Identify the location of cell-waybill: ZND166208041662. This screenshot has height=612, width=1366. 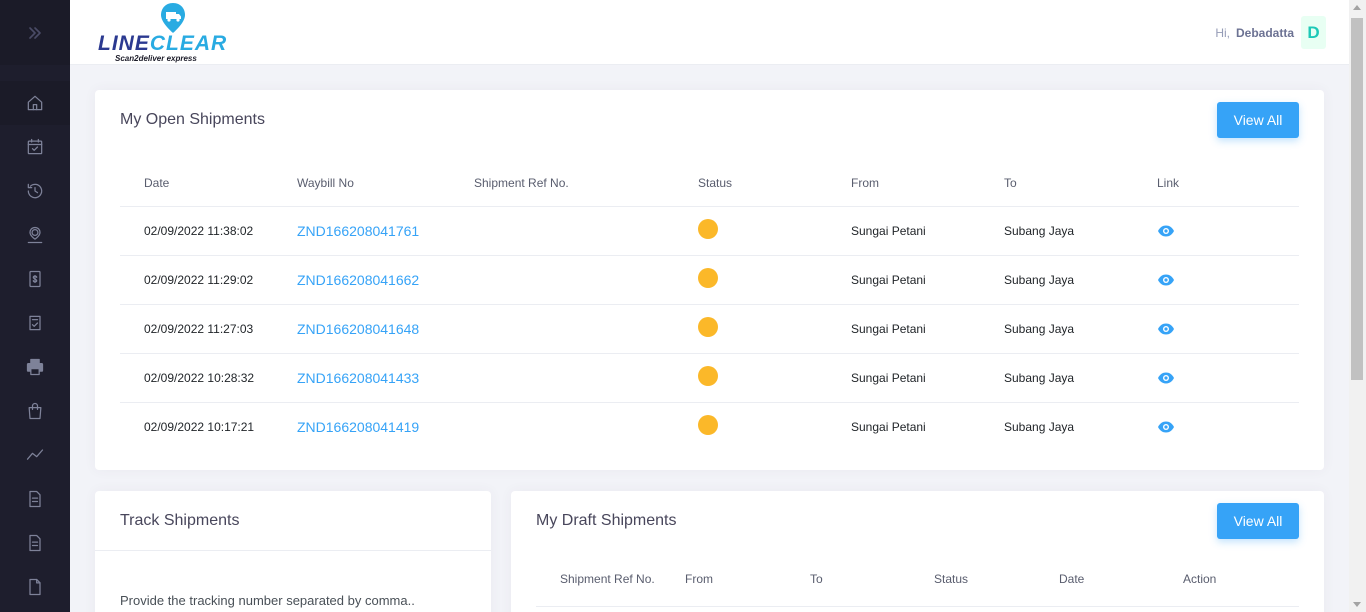
(385, 280).